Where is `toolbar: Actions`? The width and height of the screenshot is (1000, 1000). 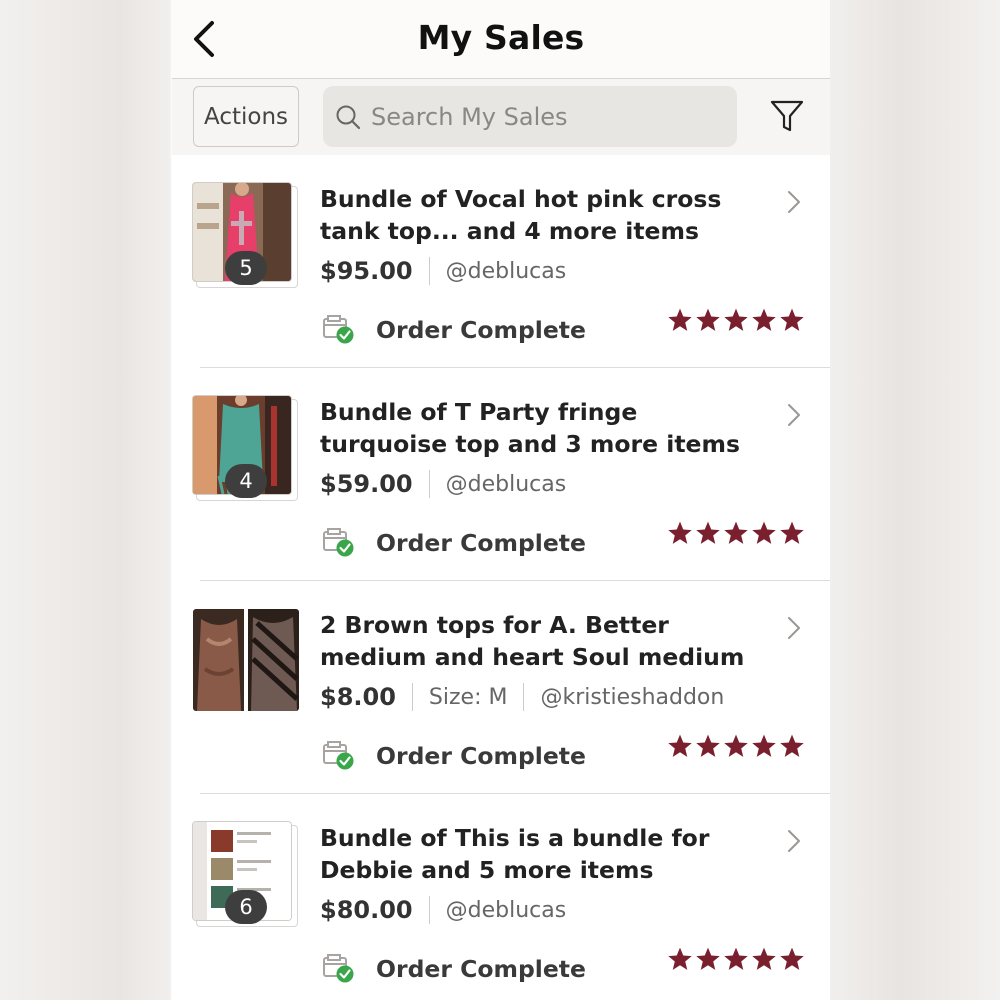 toolbar: Actions is located at coordinates (501, 117).